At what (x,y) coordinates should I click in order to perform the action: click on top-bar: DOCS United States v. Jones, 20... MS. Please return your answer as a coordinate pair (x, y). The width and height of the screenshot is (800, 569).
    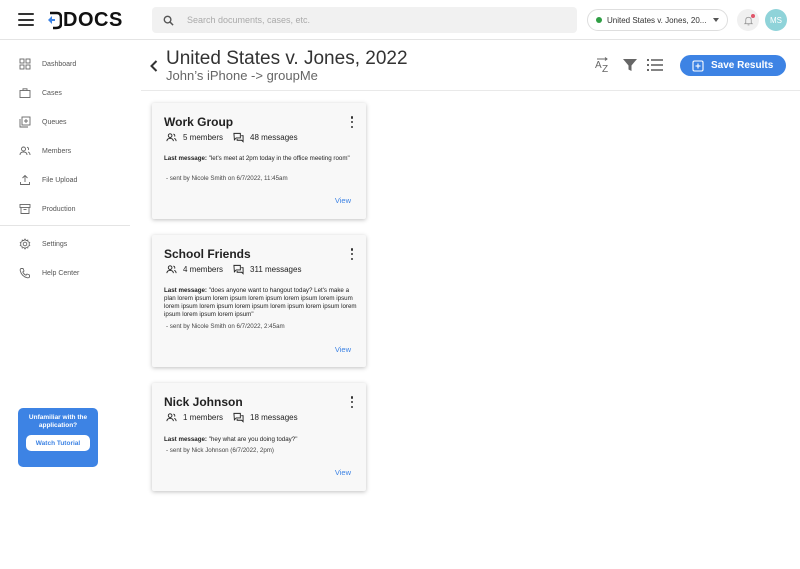
    Looking at the image, I should click on (400, 20).